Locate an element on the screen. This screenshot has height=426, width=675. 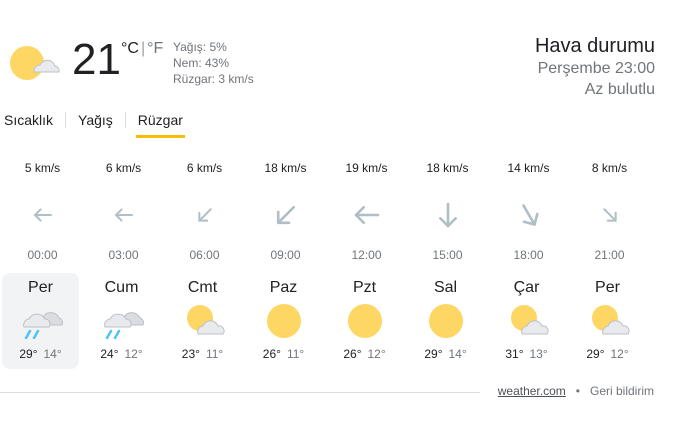
day-name: Pzt is located at coordinates (364, 287).